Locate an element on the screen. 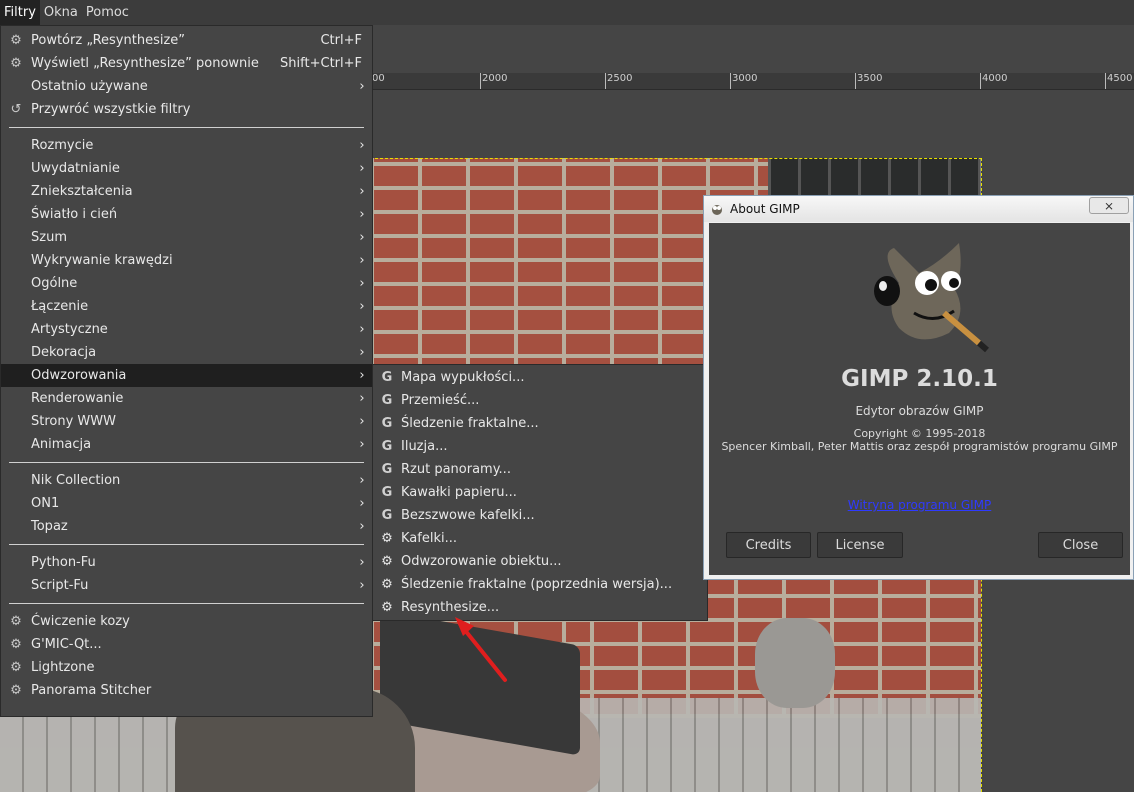 This screenshot has width=1134, height=792. menu-item-lightzone: ⚙ Lightzone is located at coordinates (186, 667).